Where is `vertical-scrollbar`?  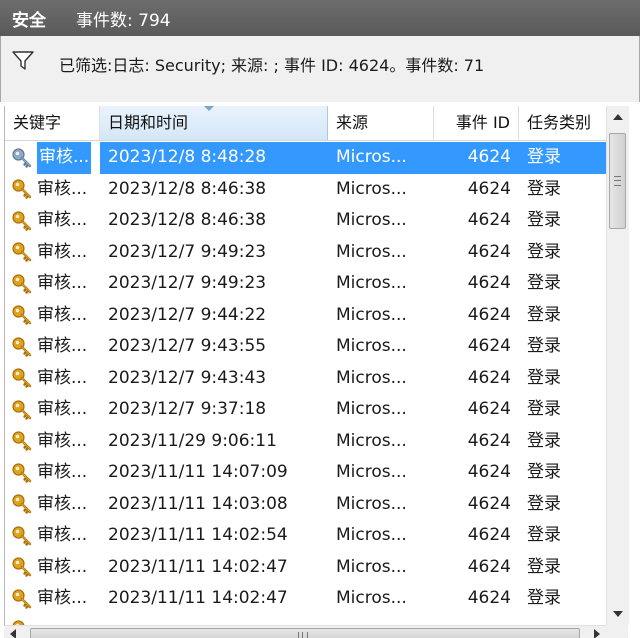 vertical-scrollbar is located at coordinates (617, 365).